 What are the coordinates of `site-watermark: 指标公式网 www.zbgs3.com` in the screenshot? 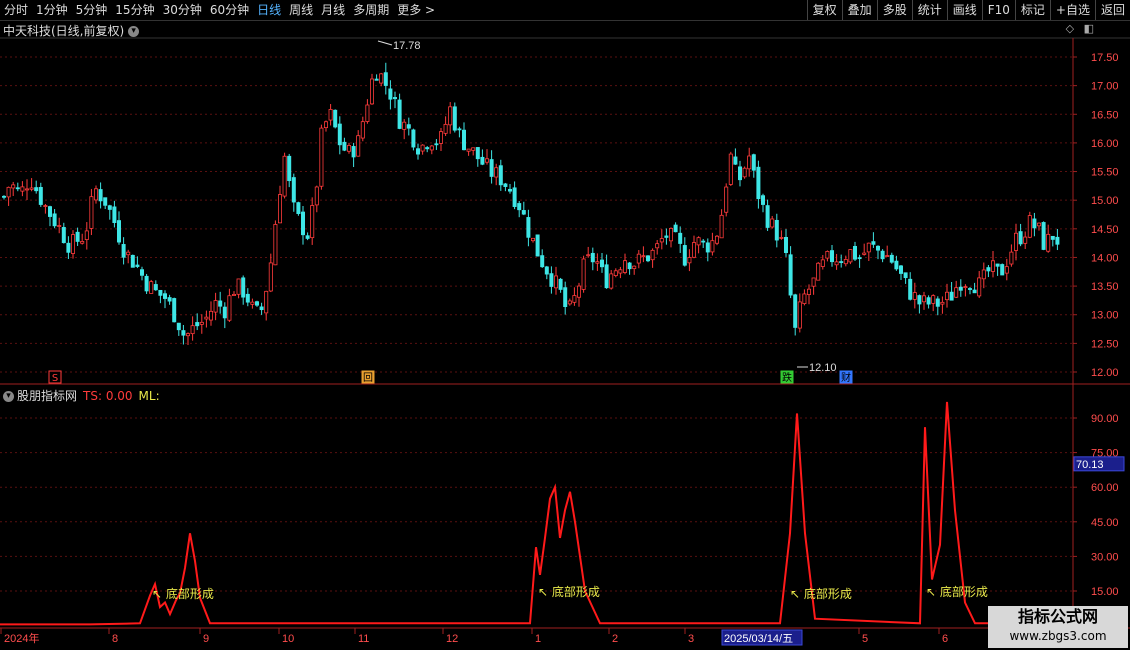 It's located at (1058, 627).